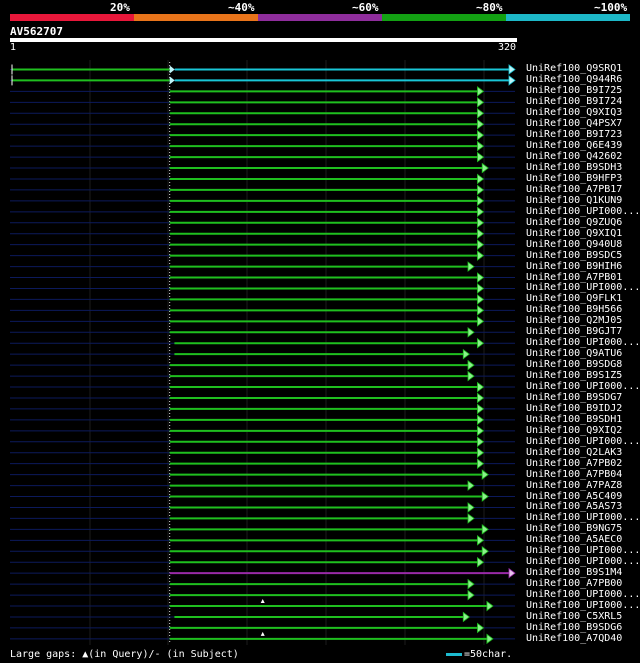 The width and height of the screenshot is (640, 663). What do you see at coordinates (574, 353) in the screenshot?
I see `hit-label: UniRef100_Q9ATU6` at bounding box center [574, 353].